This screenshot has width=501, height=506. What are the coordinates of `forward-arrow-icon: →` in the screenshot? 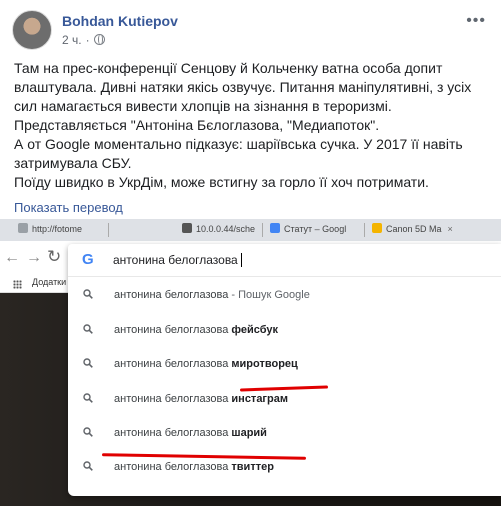 It's located at (34, 258).